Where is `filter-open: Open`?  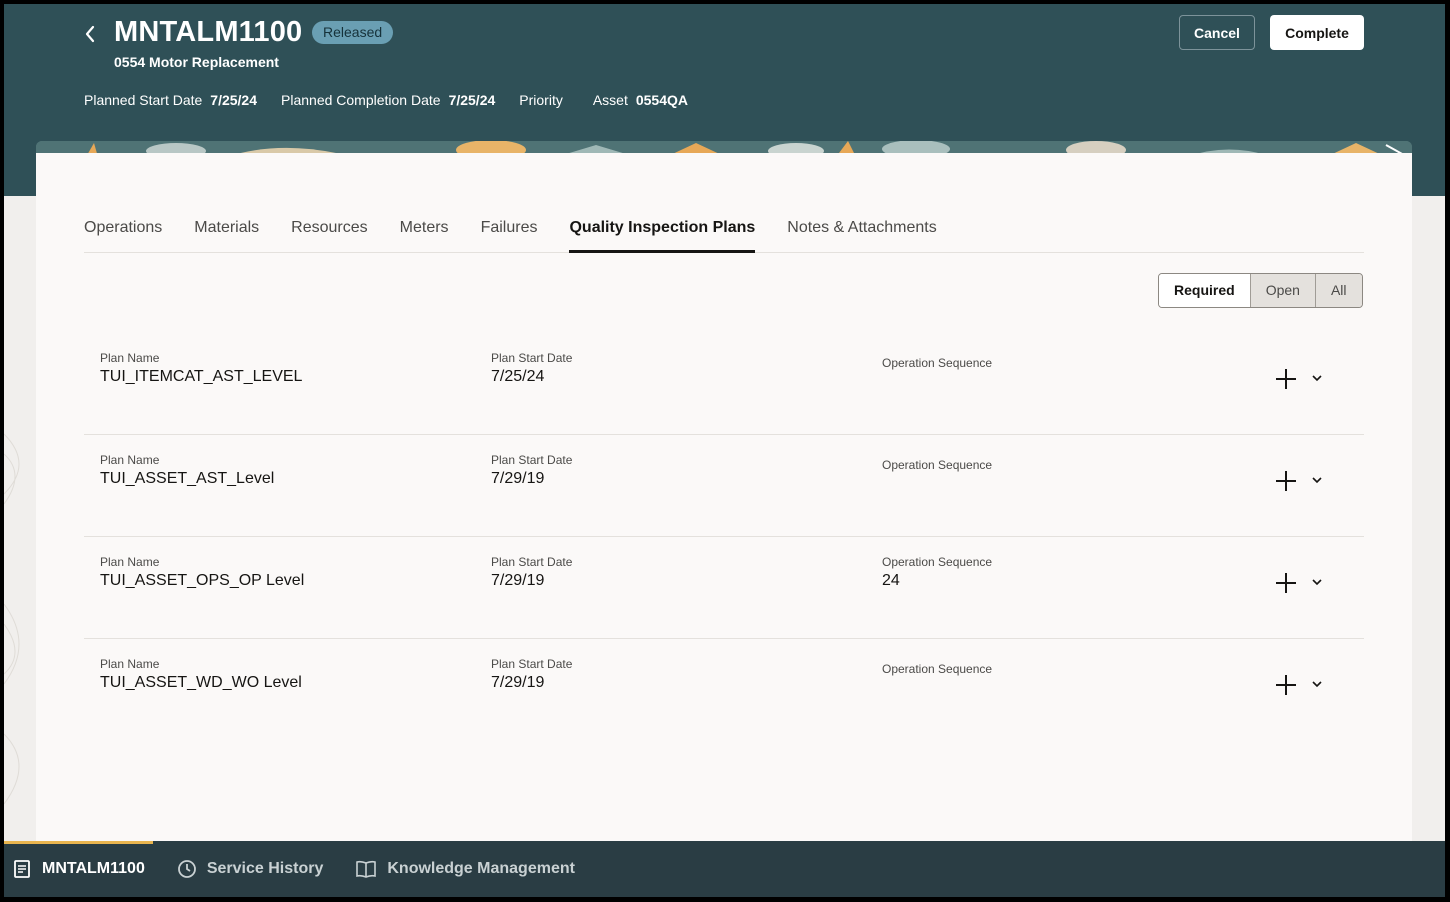 filter-open: Open is located at coordinates (1282, 290).